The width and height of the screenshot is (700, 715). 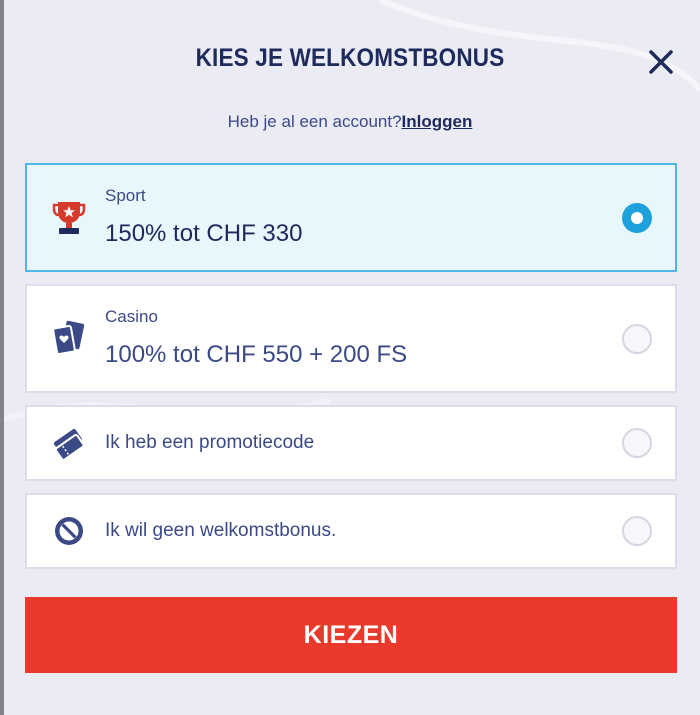 I want to click on radio-casino, so click(x=637, y=339).